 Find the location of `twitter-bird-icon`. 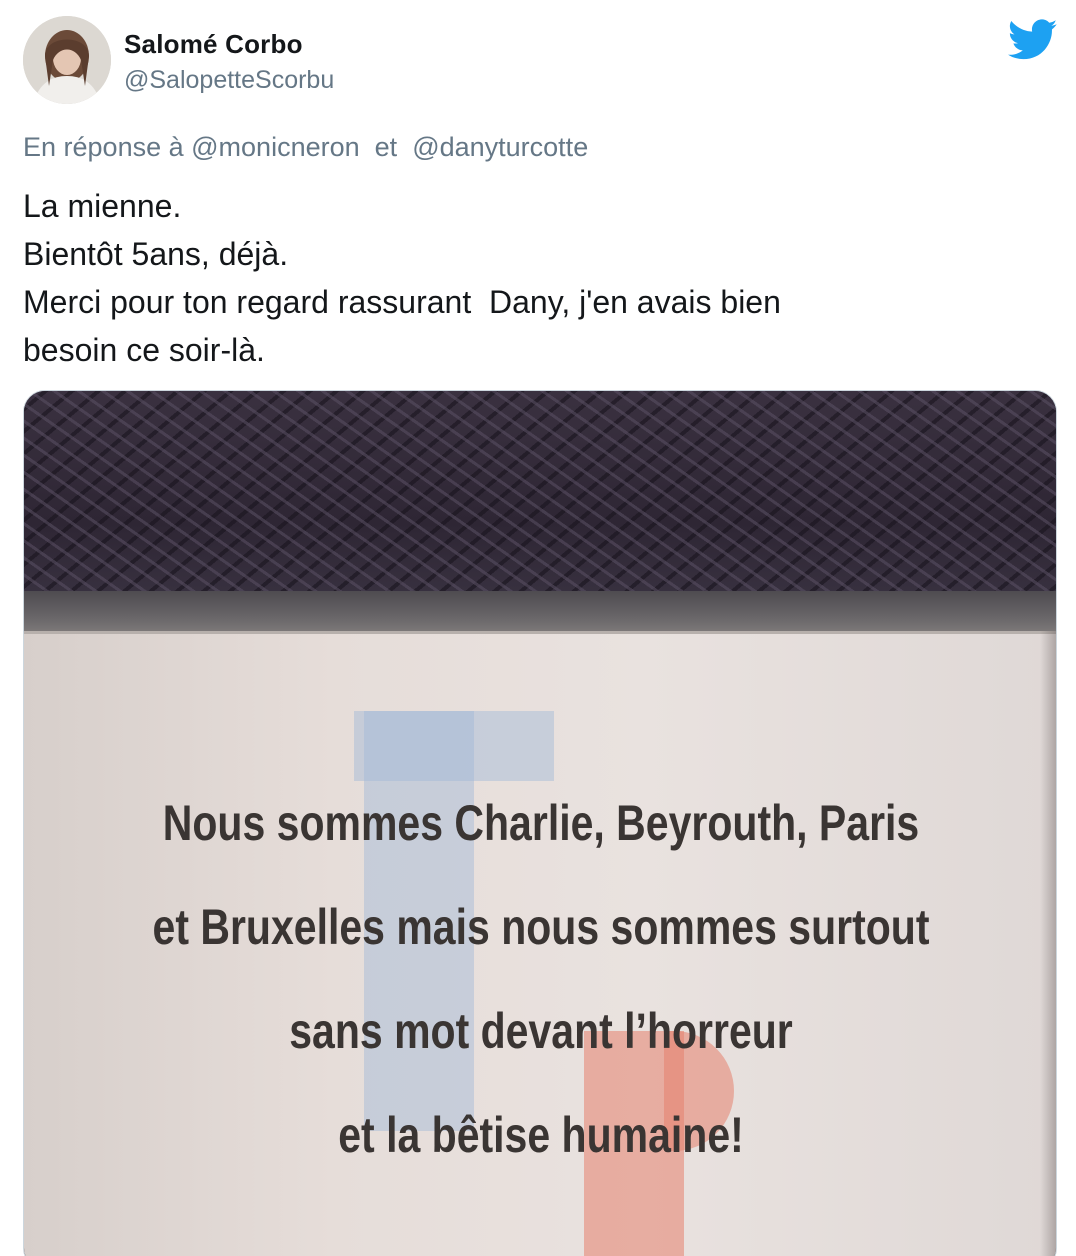

twitter-bird-icon is located at coordinates (1033, 40).